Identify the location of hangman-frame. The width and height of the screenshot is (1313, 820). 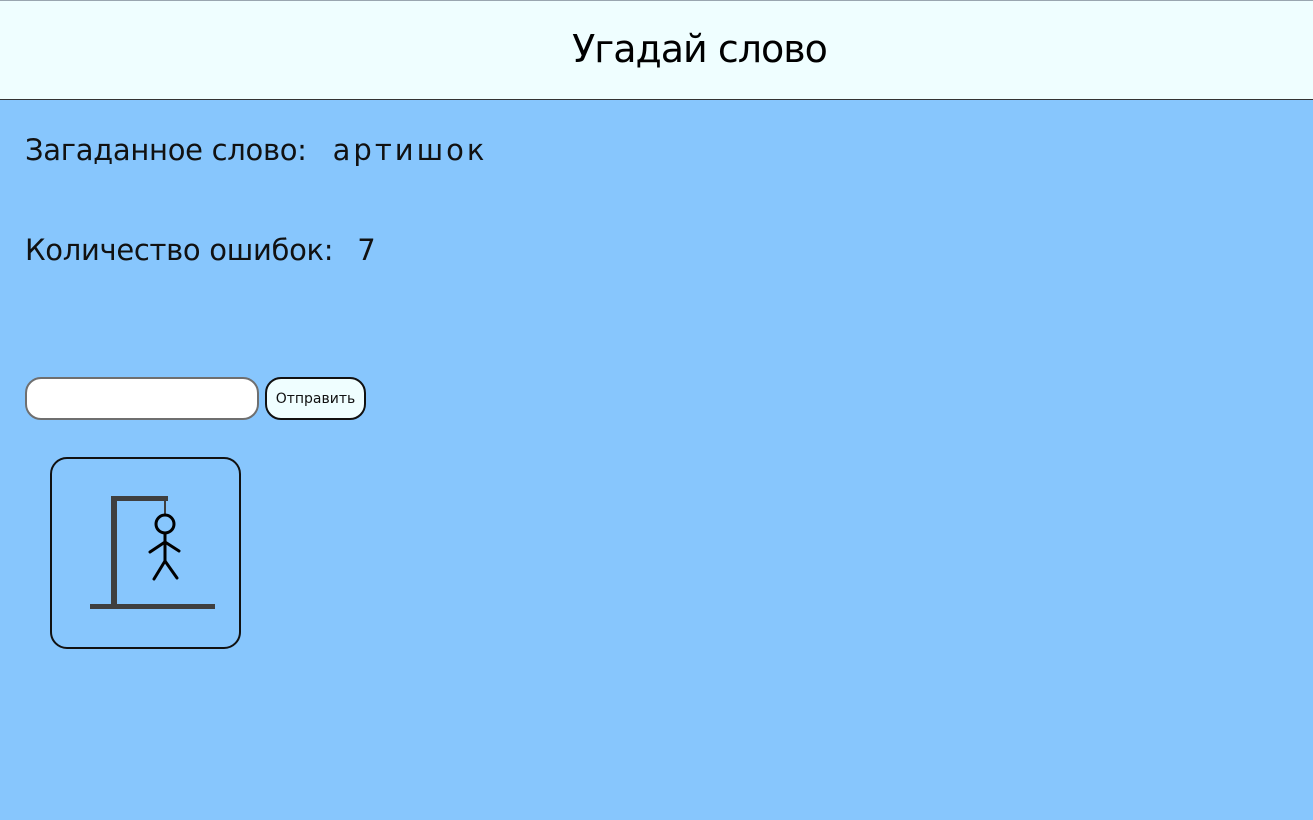
(145, 553).